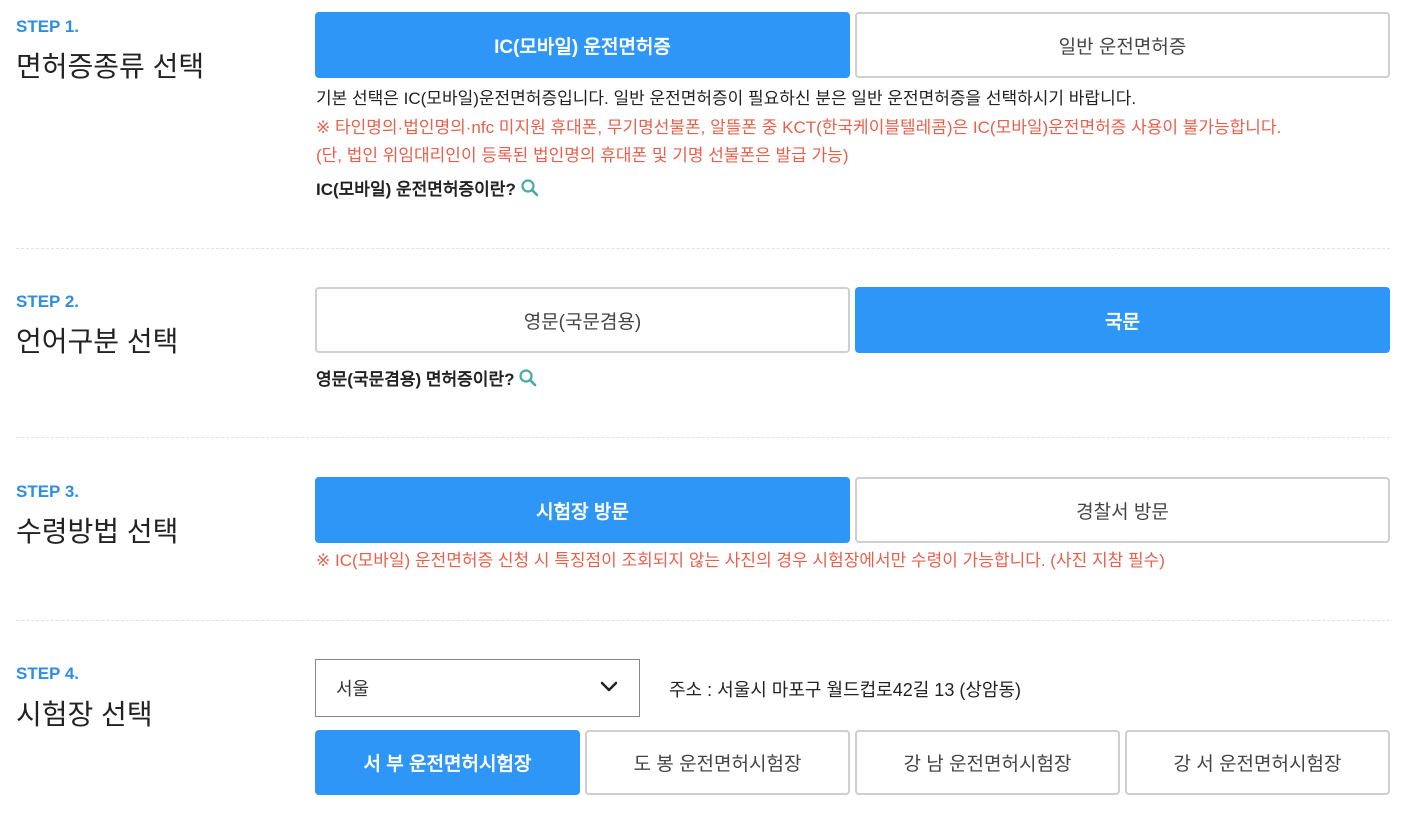  Describe the element at coordinates (582, 45) in the screenshot. I see `license-type-ic-button: IC(모바일) 운전면허증` at that location.